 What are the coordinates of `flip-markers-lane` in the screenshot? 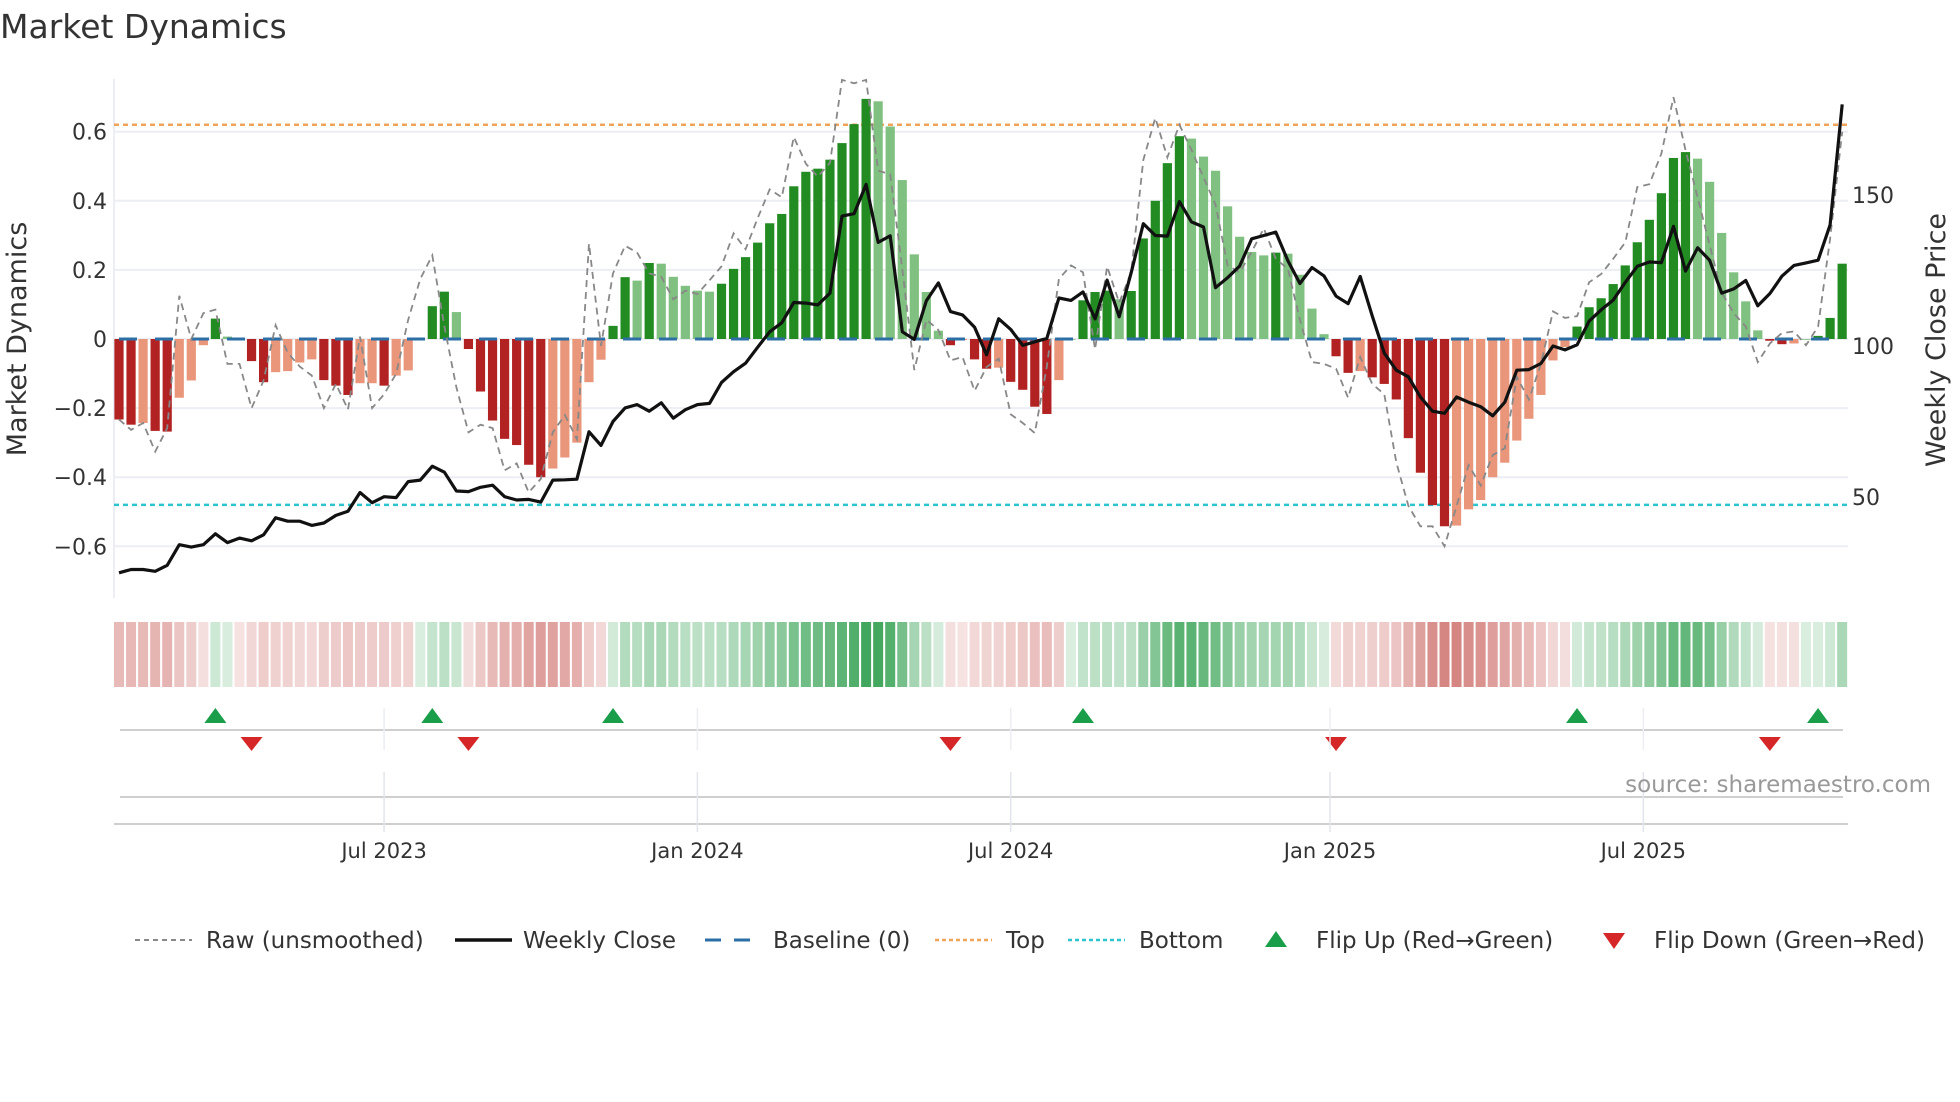 It's located at (981, 753).